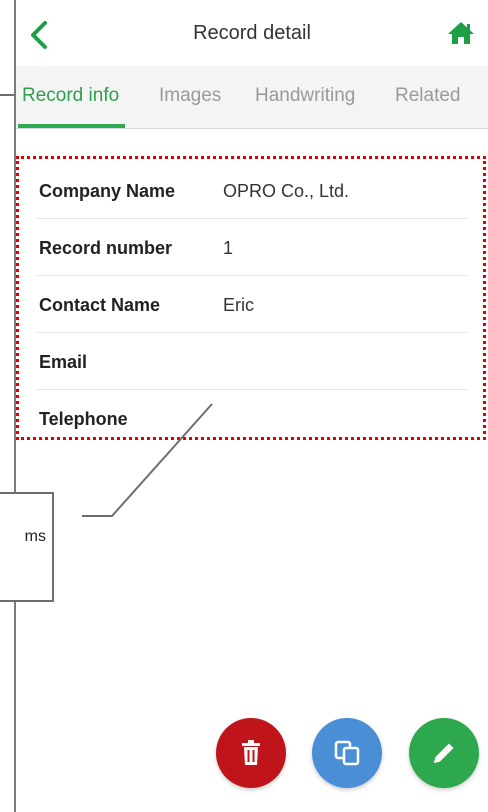  Describe the element at coordinates (228, 248) in the screenshot. I see `field-value: 1` at that location.